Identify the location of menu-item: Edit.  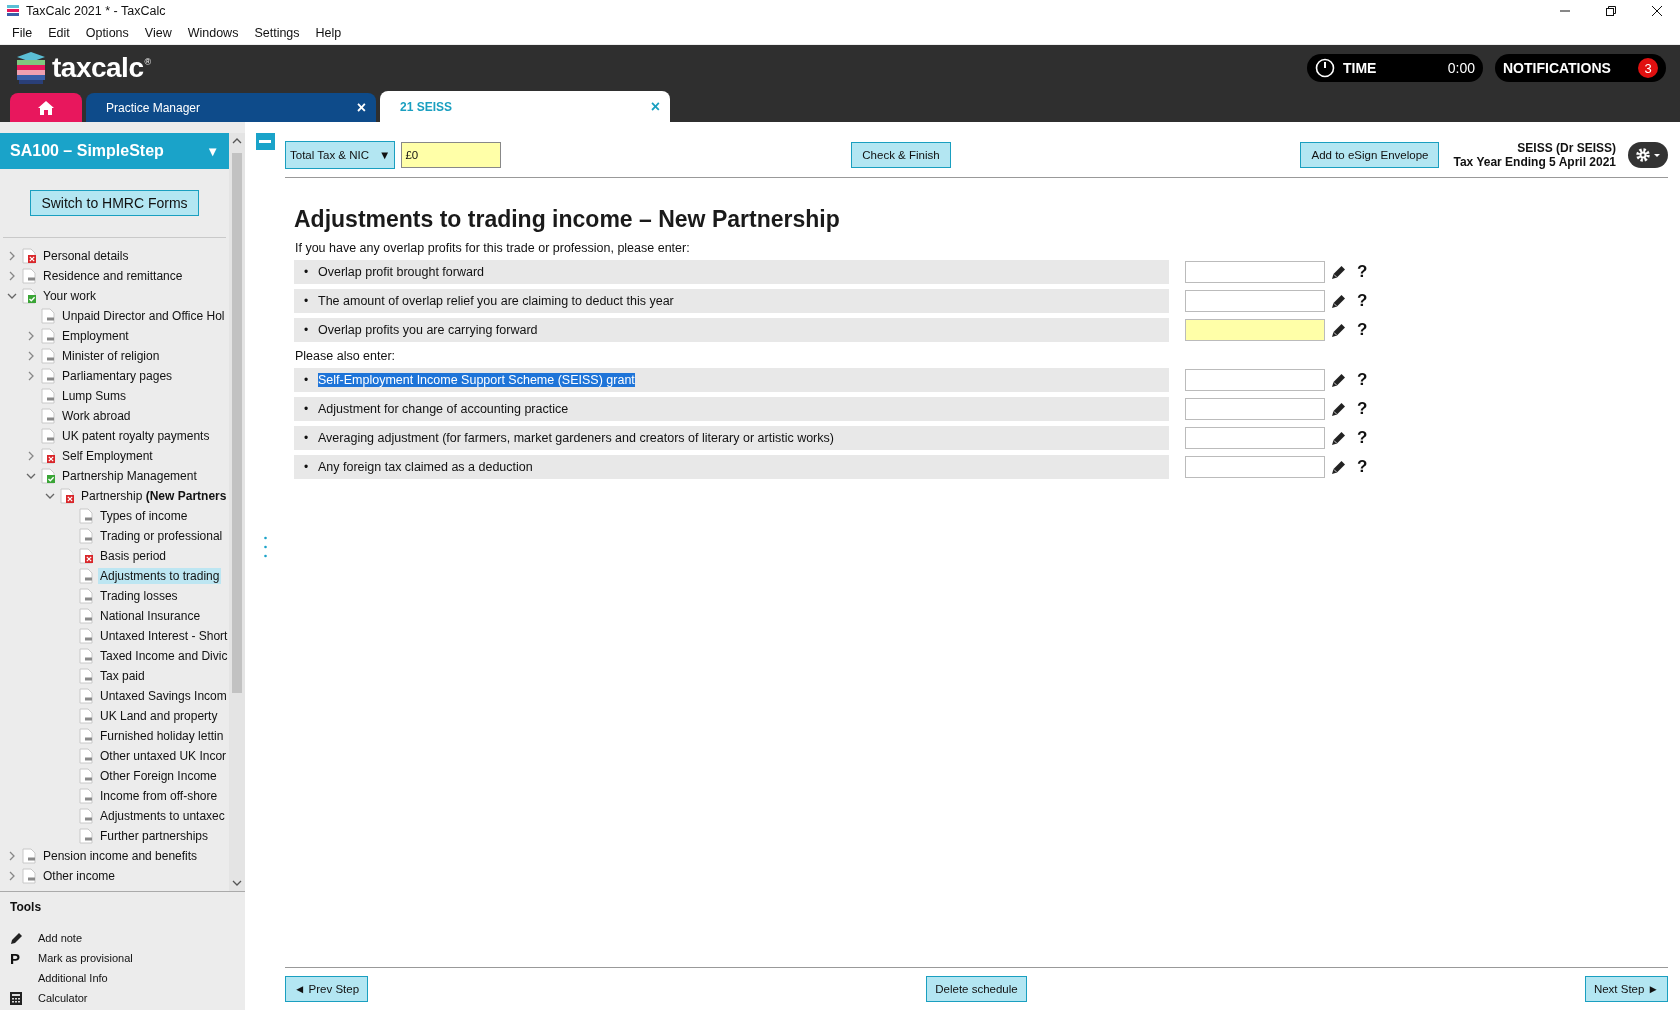
(59, 33).